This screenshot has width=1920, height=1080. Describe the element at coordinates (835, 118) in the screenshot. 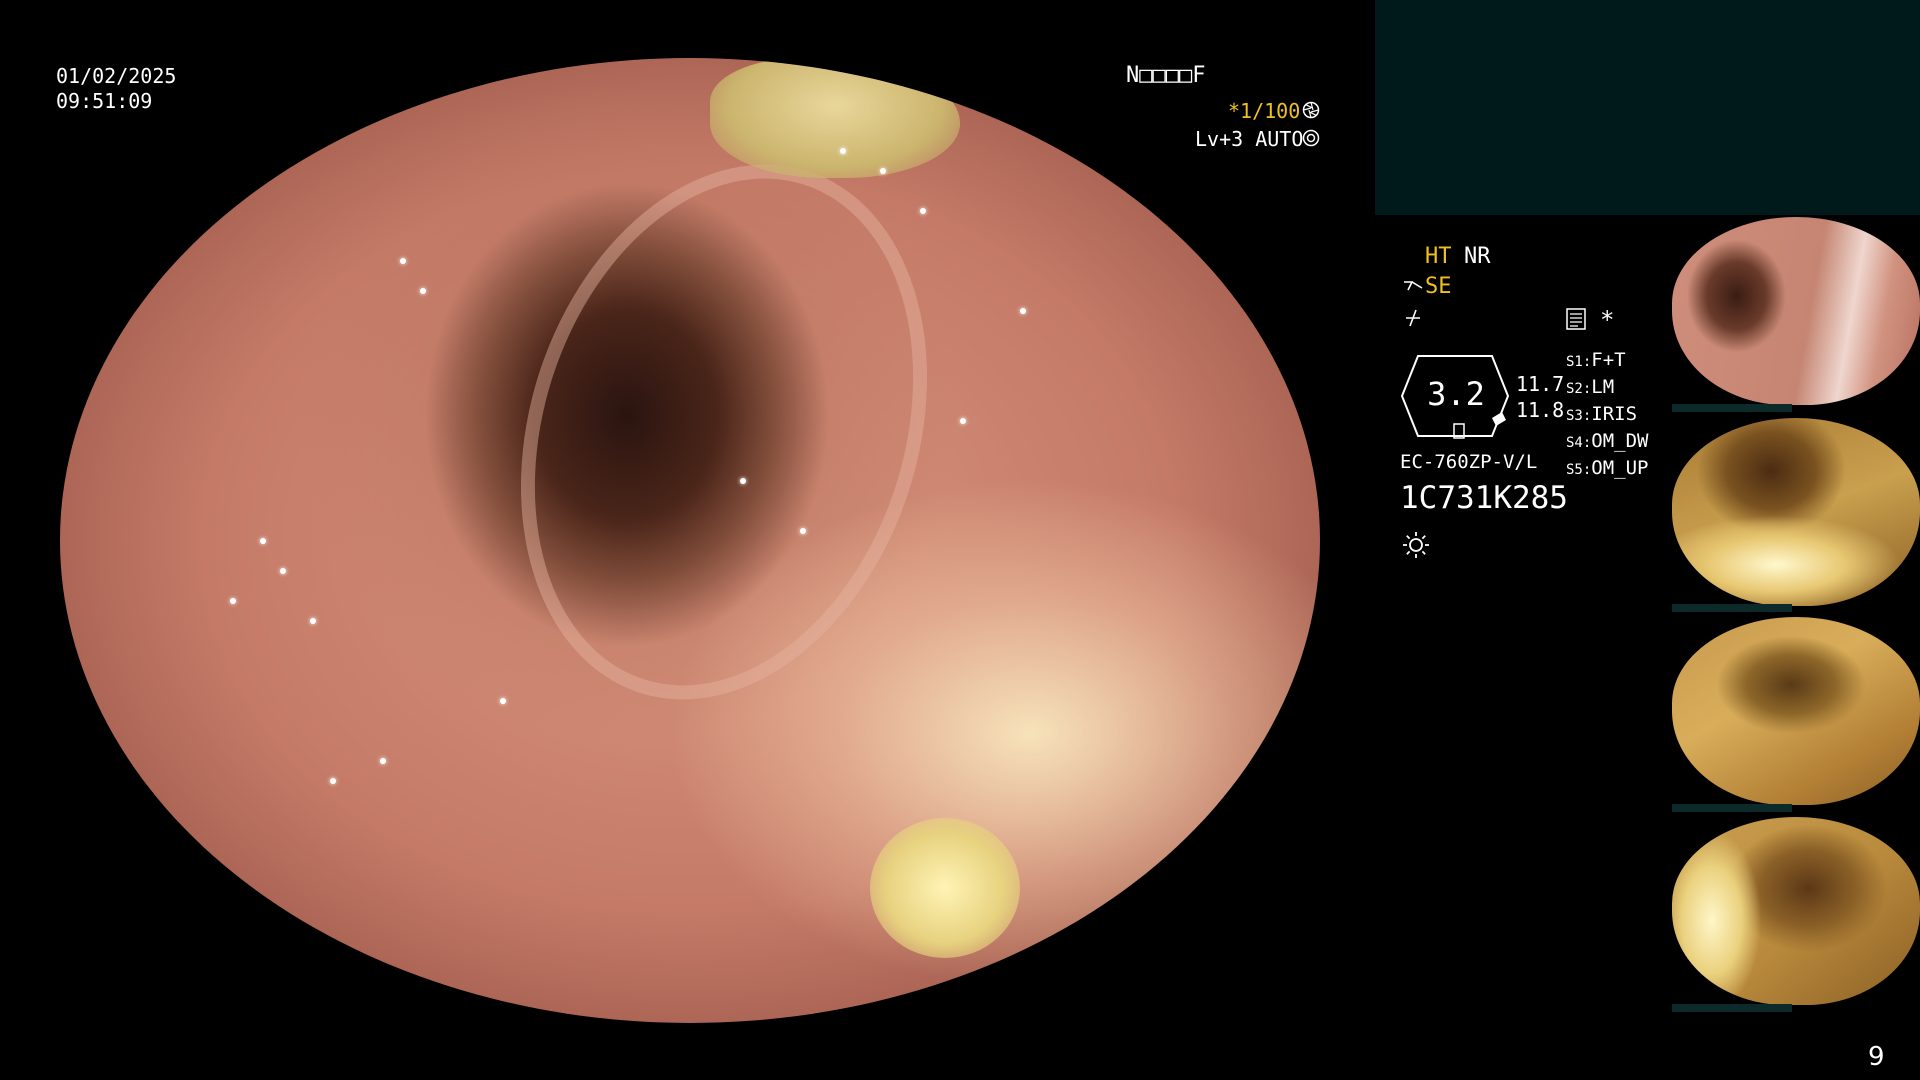

I see `debris-top` at that location.